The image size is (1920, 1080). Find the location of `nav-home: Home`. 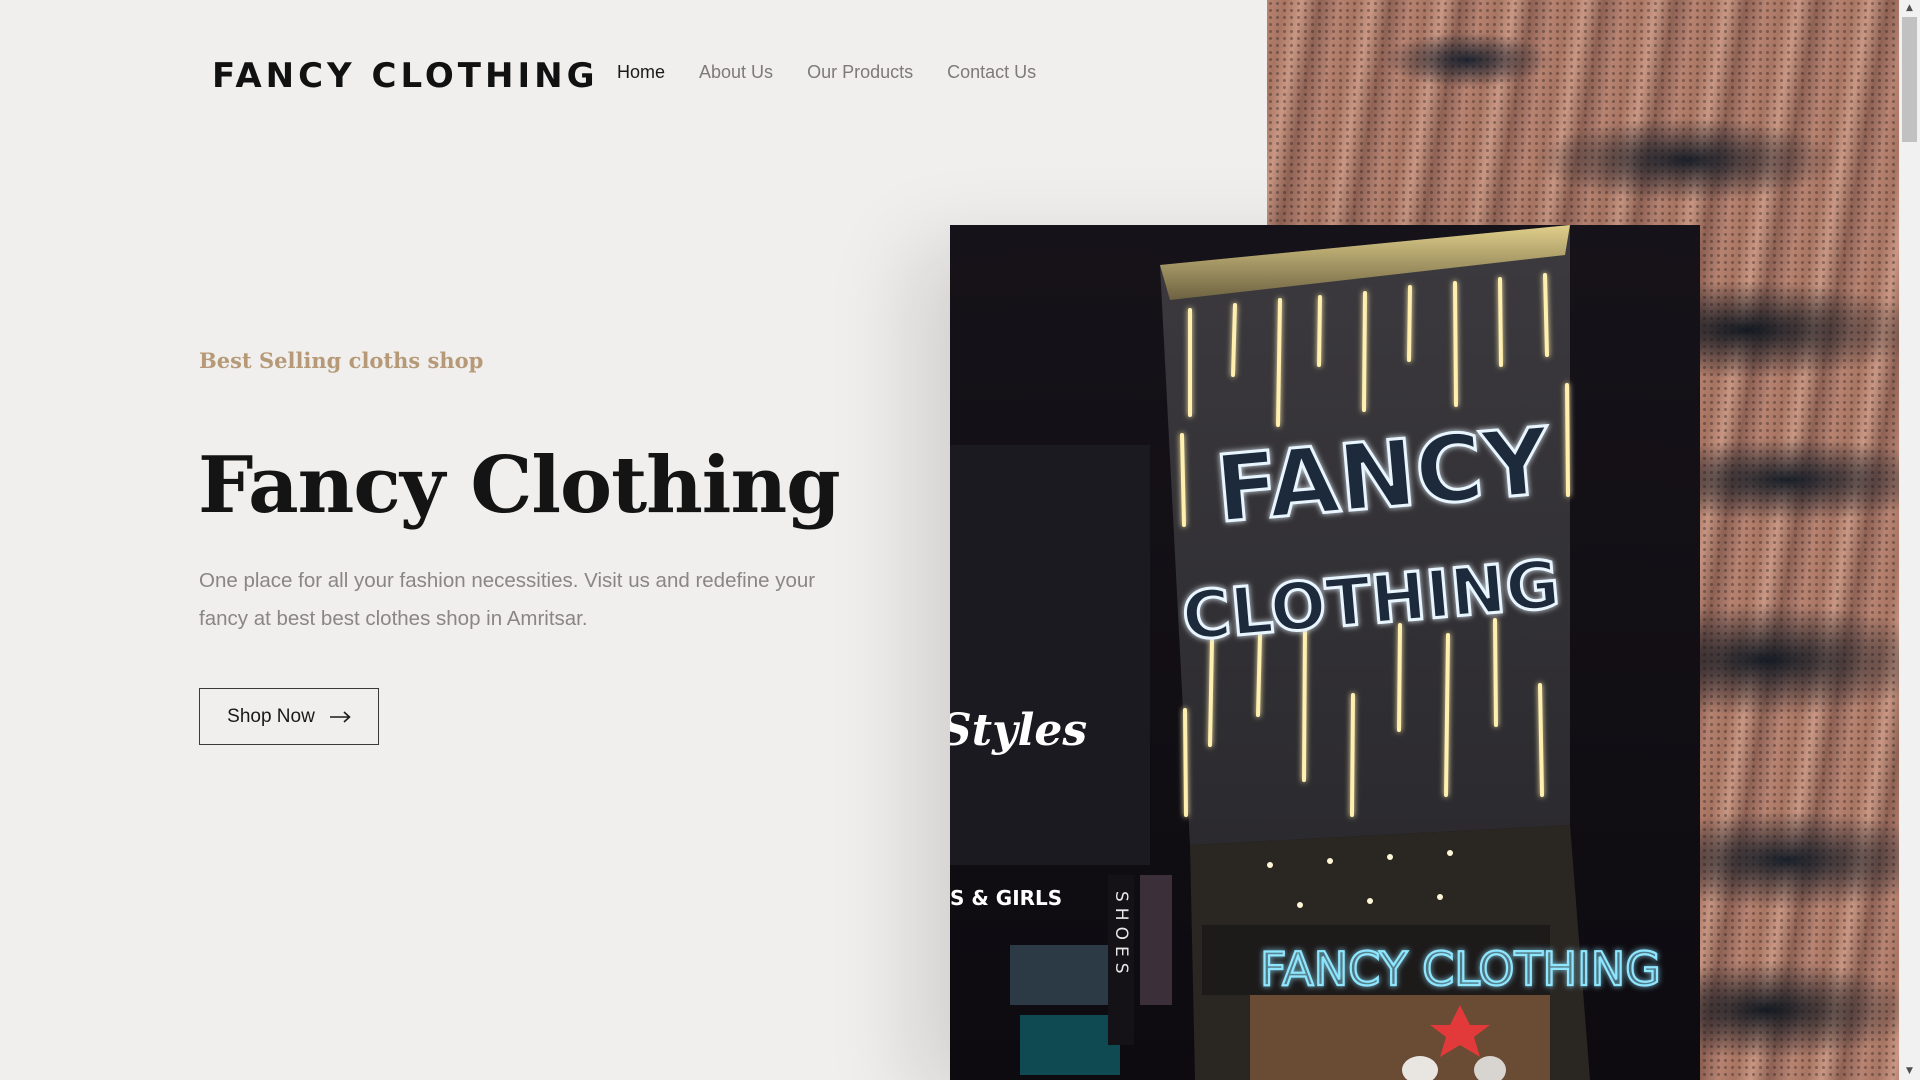

nav-home: Home is located at coordinates (641, 72).